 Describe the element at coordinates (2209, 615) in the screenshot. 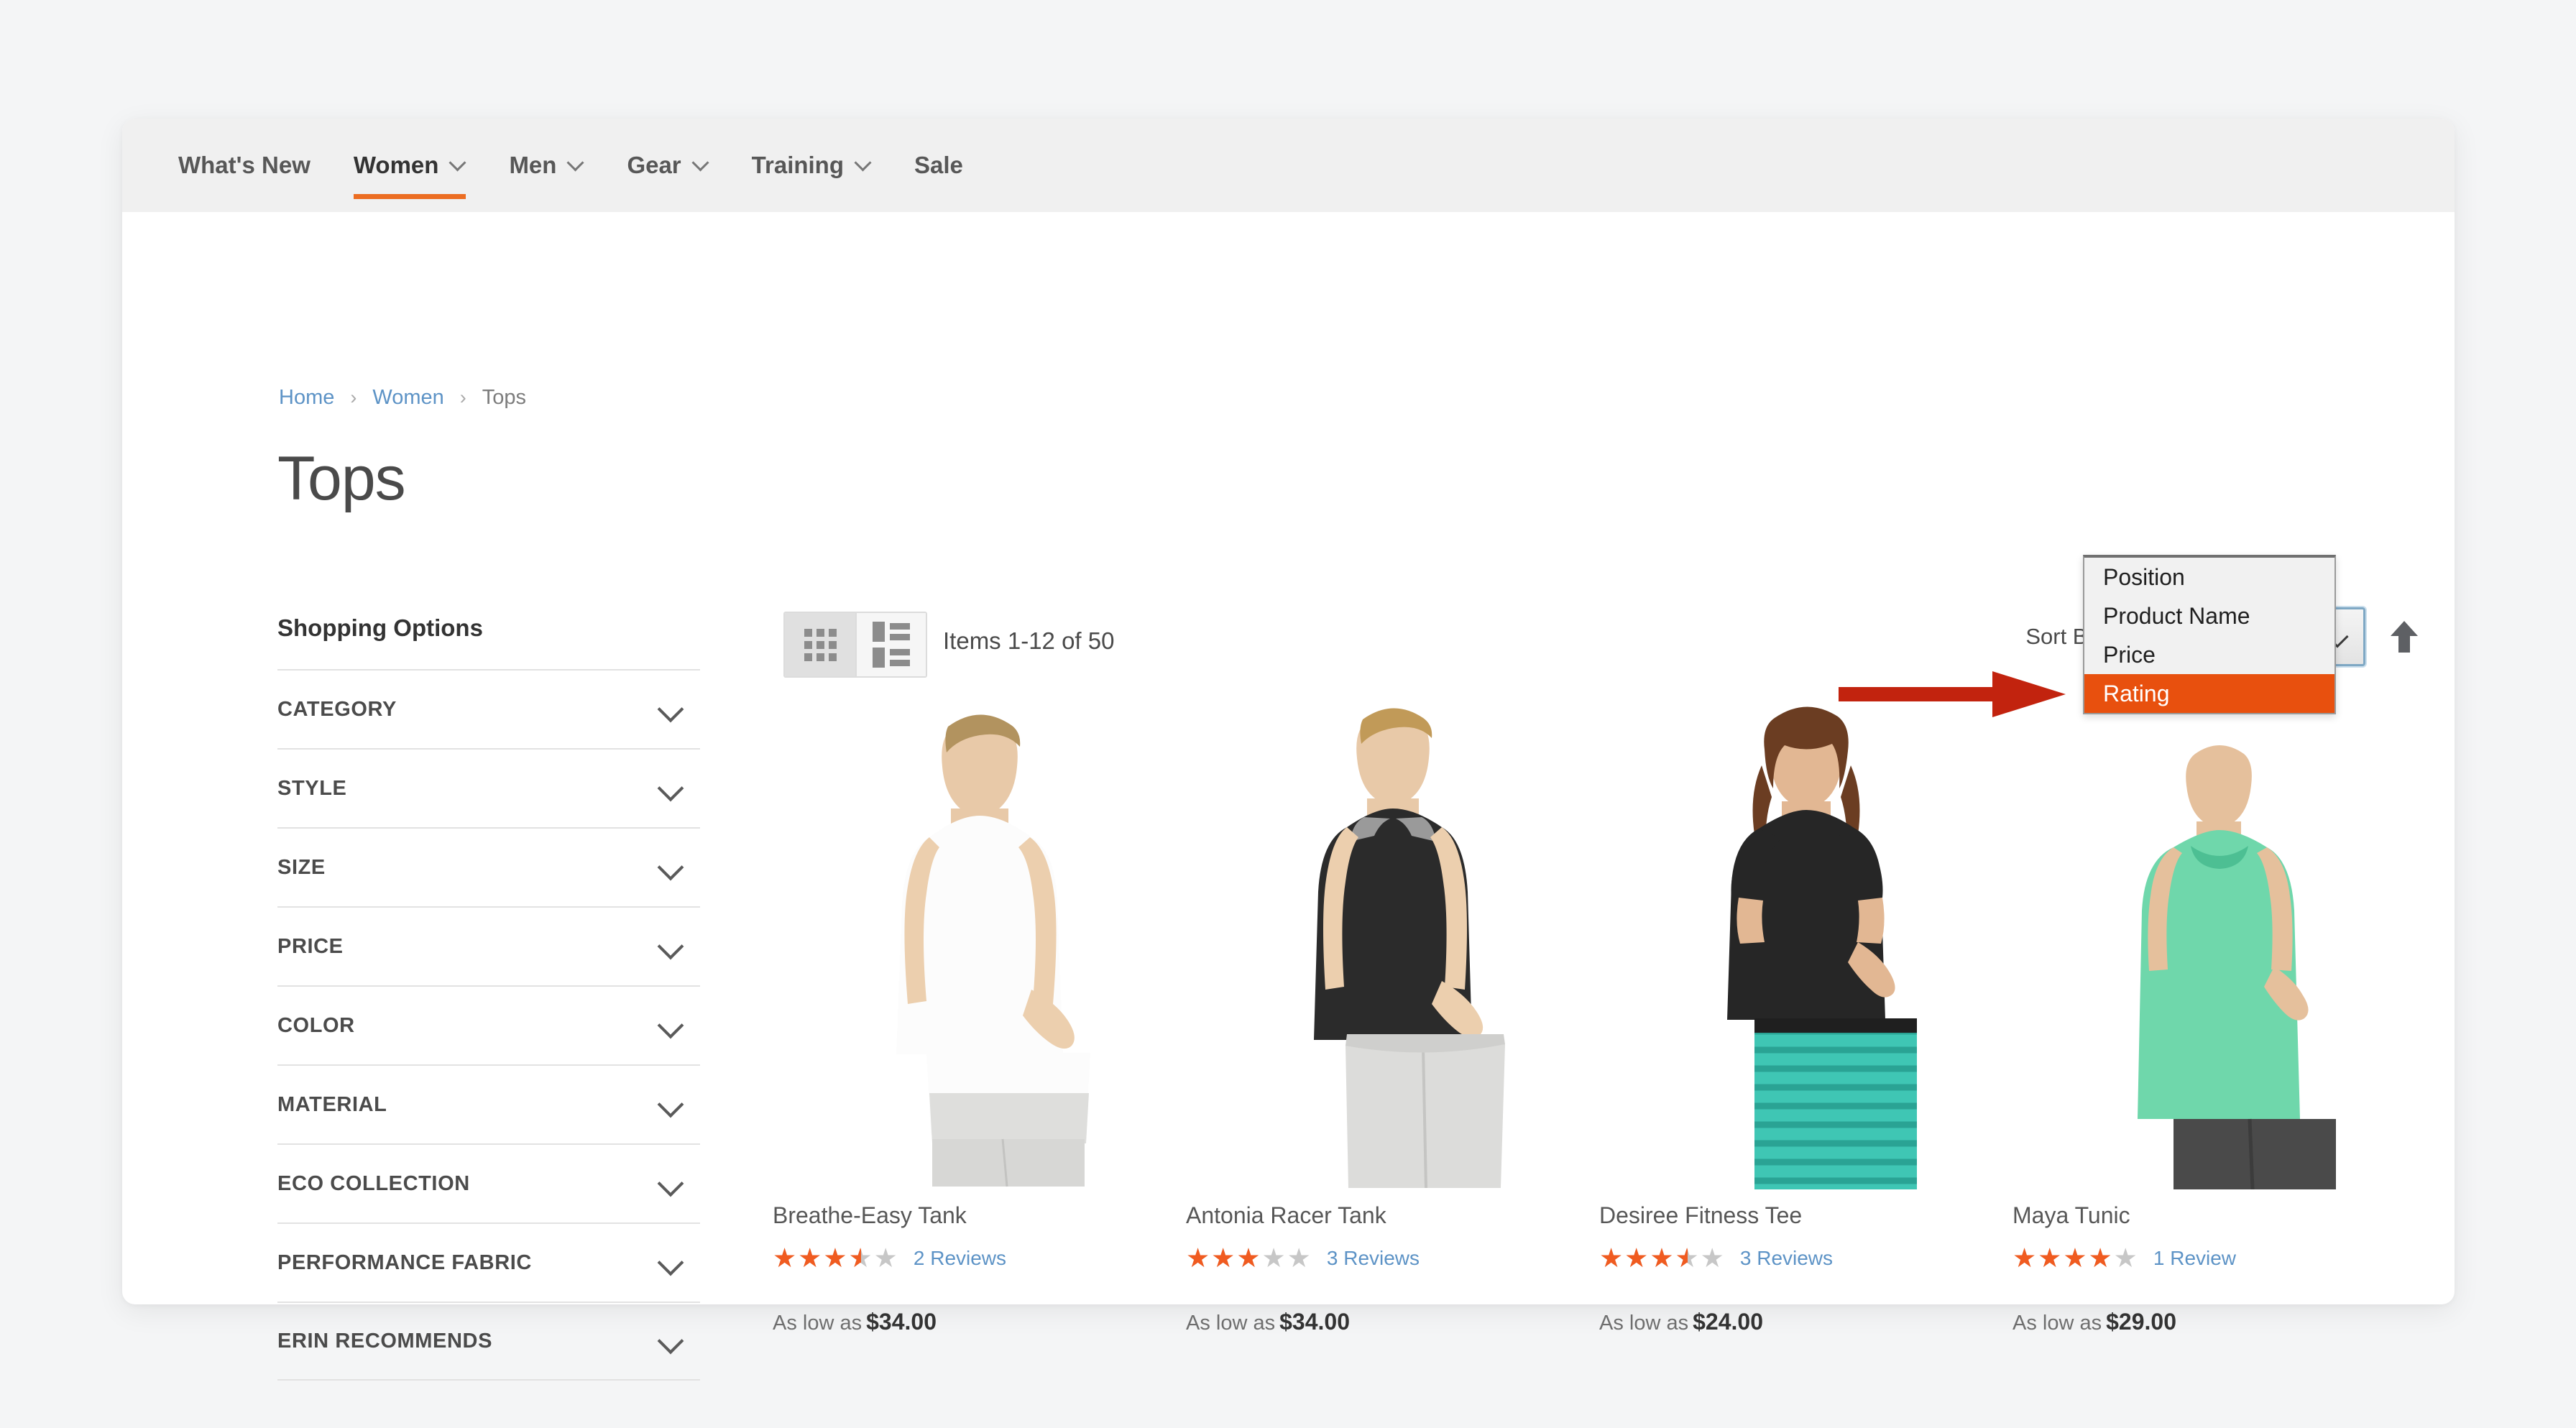

I see `sort-option-product-name: Product Name` at that location.